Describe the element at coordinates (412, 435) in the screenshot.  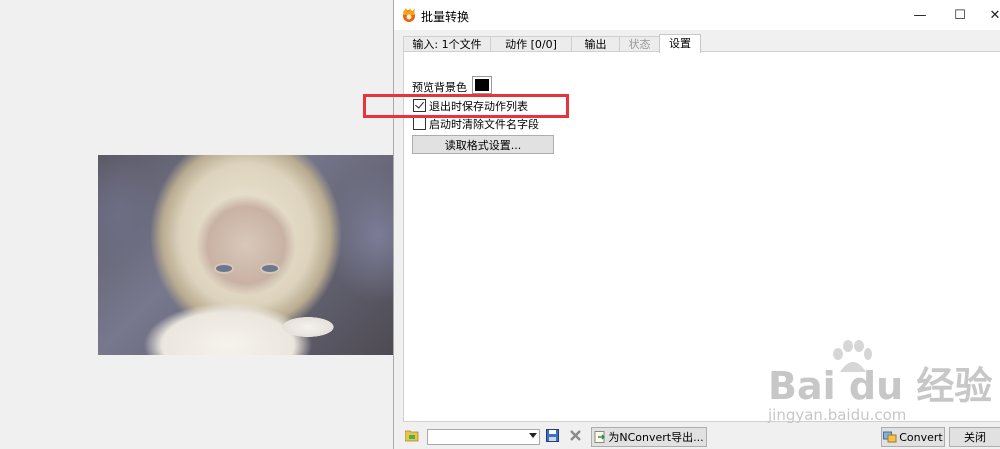
I see `folder-open-icon` at that location.